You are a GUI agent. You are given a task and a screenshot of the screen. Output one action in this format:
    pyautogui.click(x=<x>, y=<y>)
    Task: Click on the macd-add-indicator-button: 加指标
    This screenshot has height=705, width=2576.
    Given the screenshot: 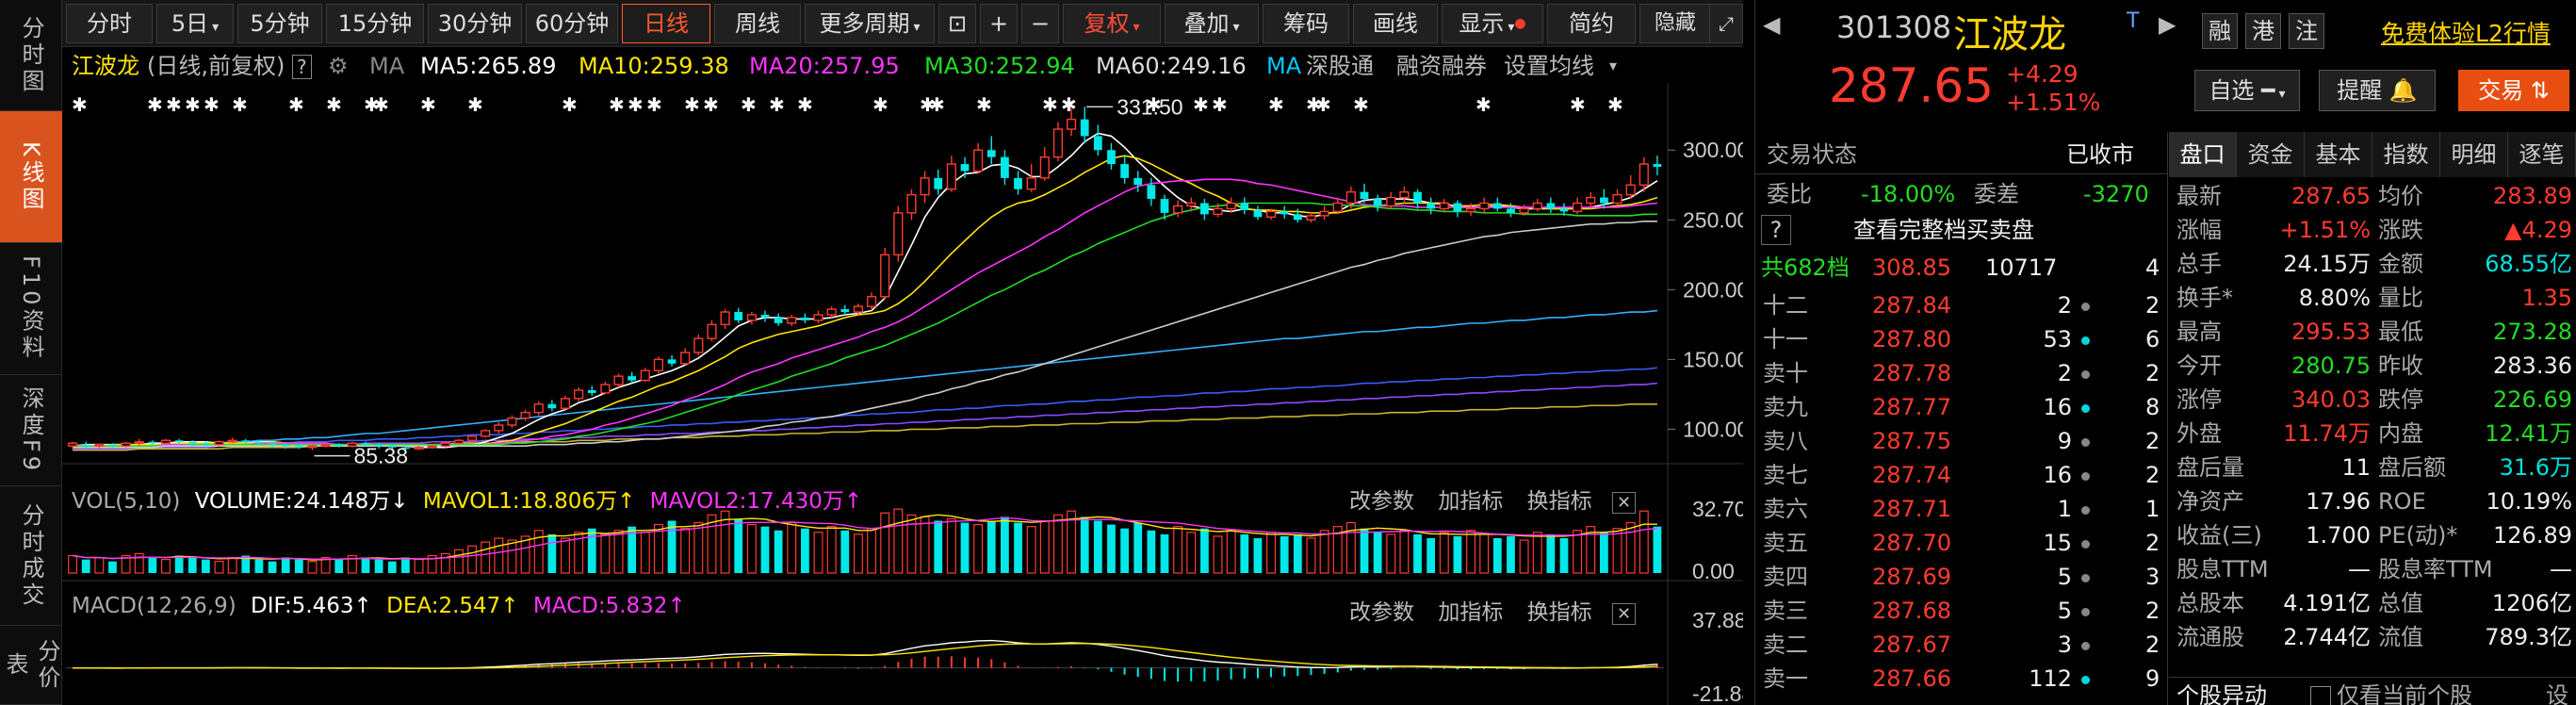 What is the action you would take?
    pyautogui.click(x=1470, y=612)
    